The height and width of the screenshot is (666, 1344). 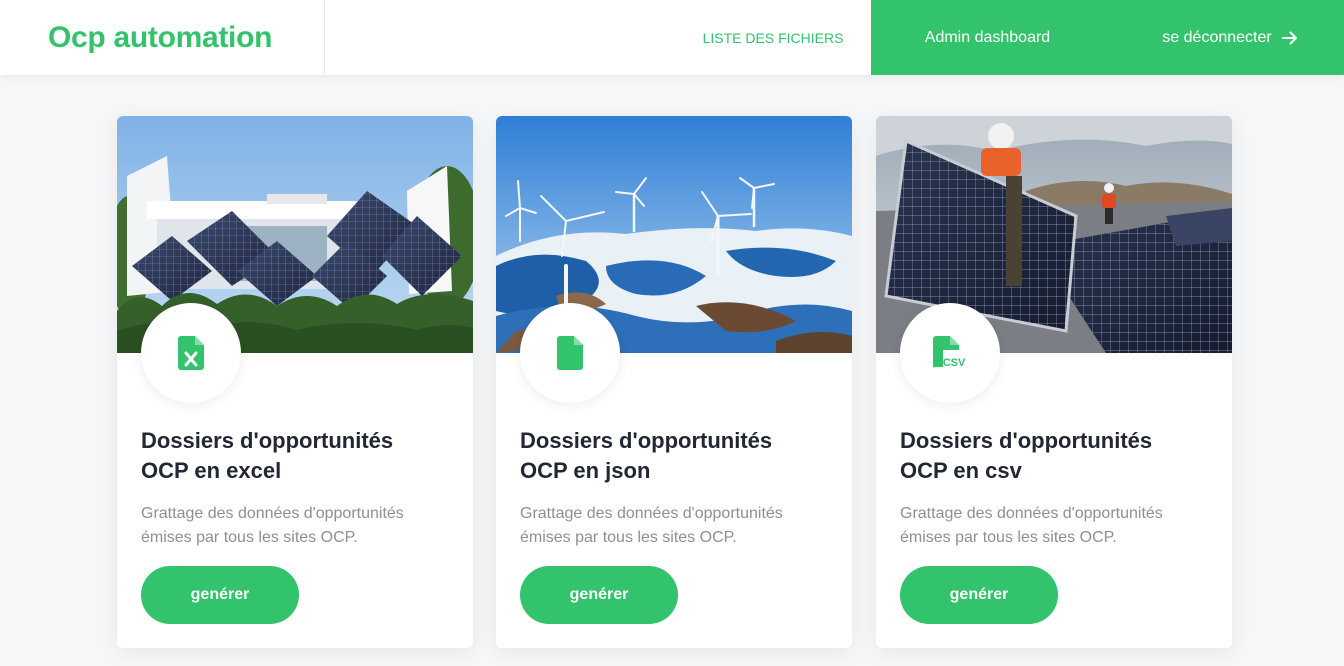 I want to click on card-title-line2: OCP en json, so click(x=585, y=470).